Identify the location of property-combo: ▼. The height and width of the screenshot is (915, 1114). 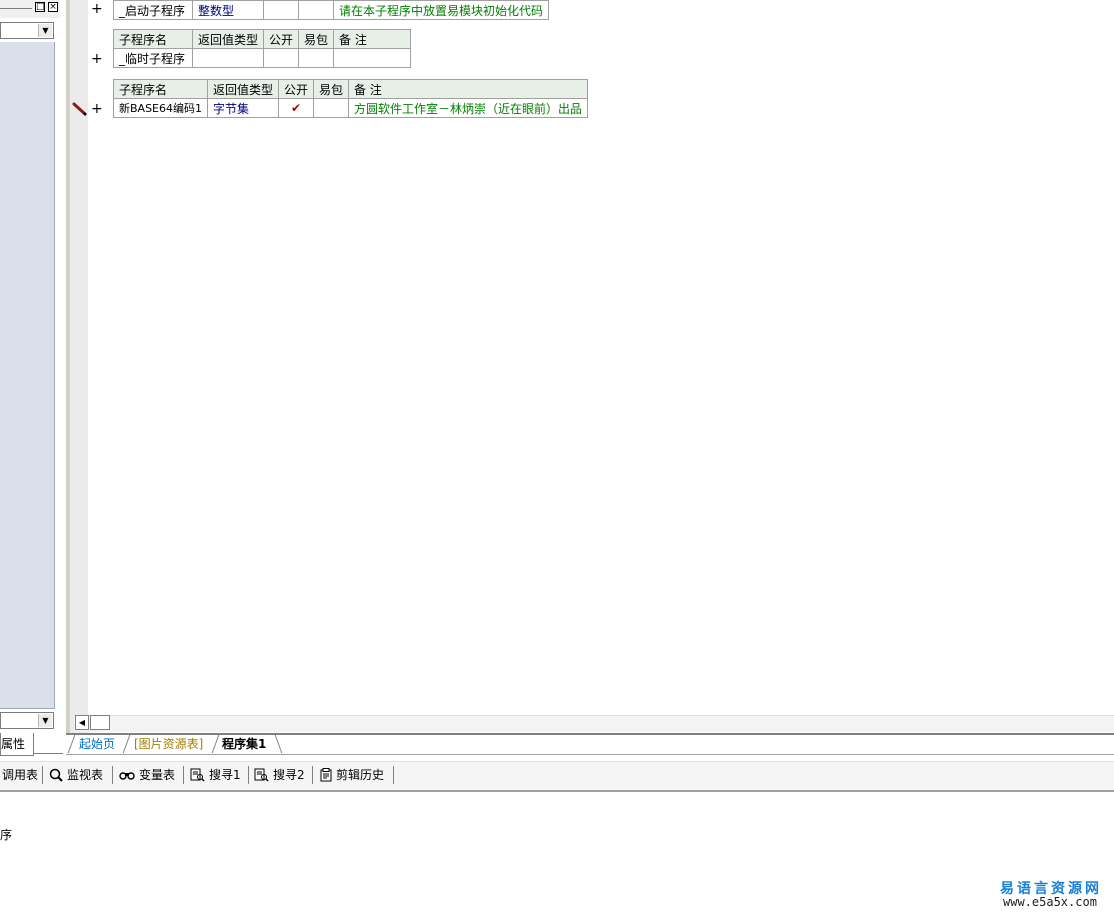
(27, 720).